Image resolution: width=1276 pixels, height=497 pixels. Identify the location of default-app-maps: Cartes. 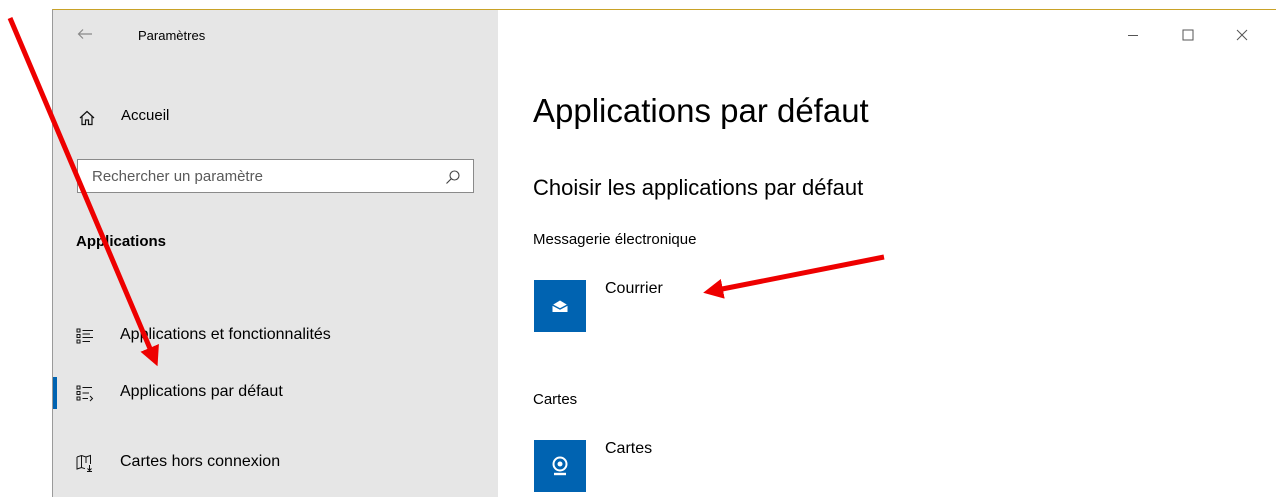
(733, 468).